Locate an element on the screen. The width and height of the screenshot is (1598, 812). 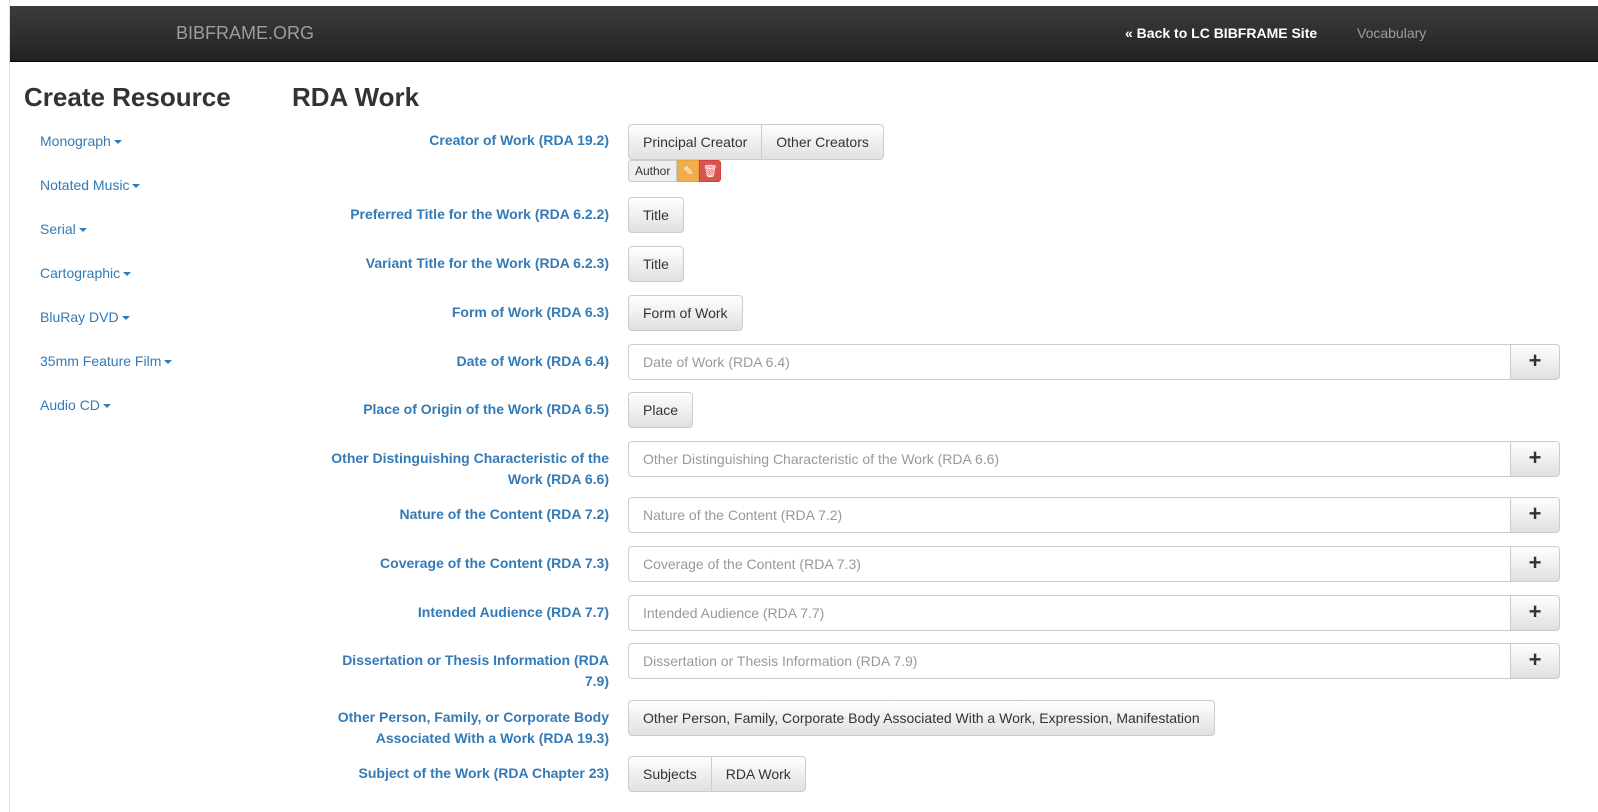
sidebar-item-label: 35mm Feature Film is located at coordinates (101, 361).